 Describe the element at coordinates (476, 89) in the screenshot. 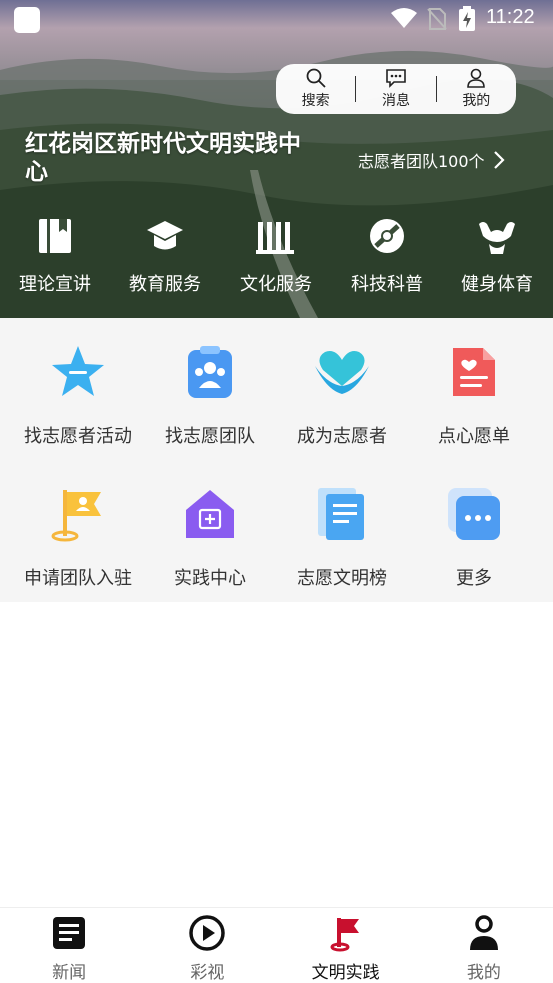

I see `mine-button: 我的` at that location.